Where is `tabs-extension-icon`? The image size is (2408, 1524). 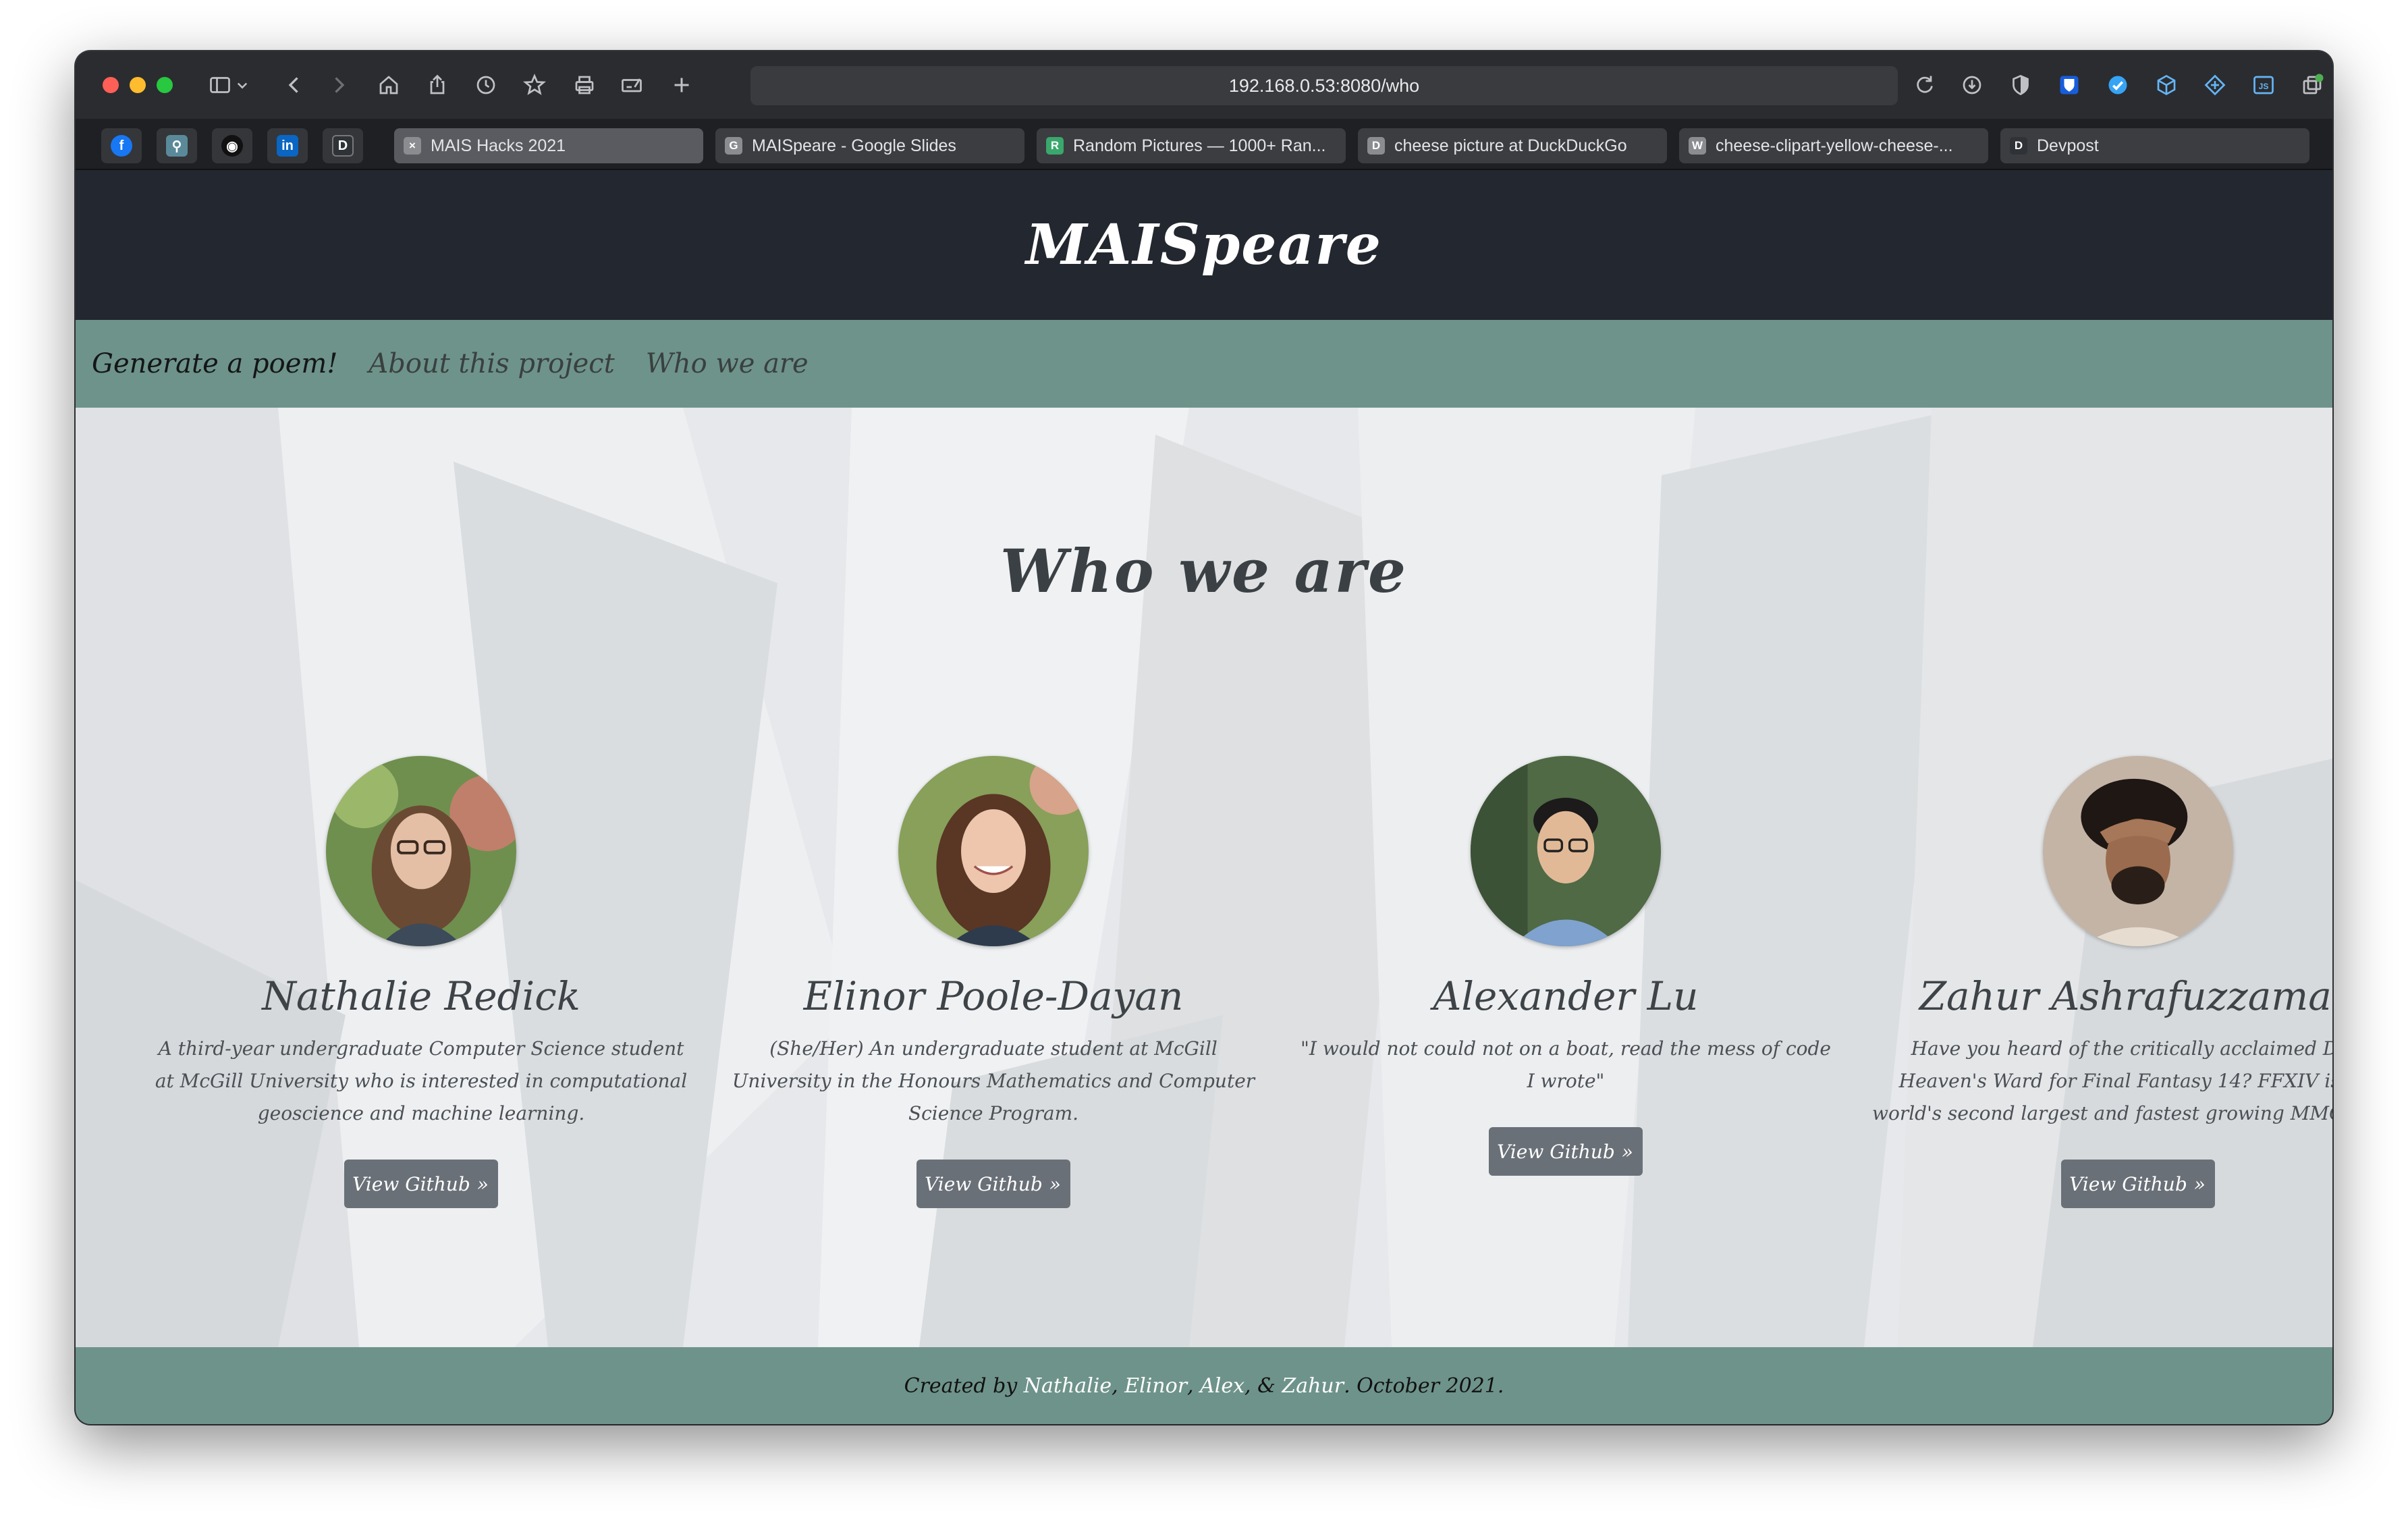 tabs-extension-icon is located at coordinates (2312, 85).